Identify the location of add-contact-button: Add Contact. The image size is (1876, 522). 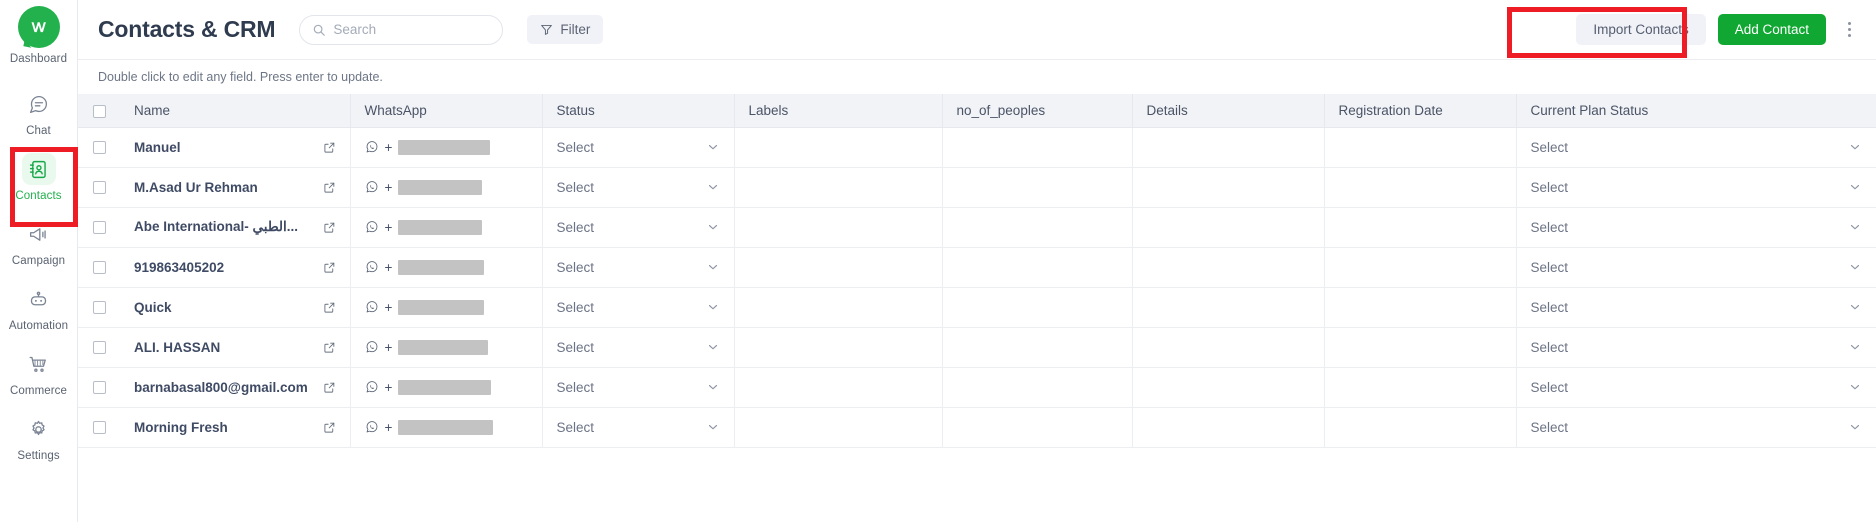
(1771, 29).